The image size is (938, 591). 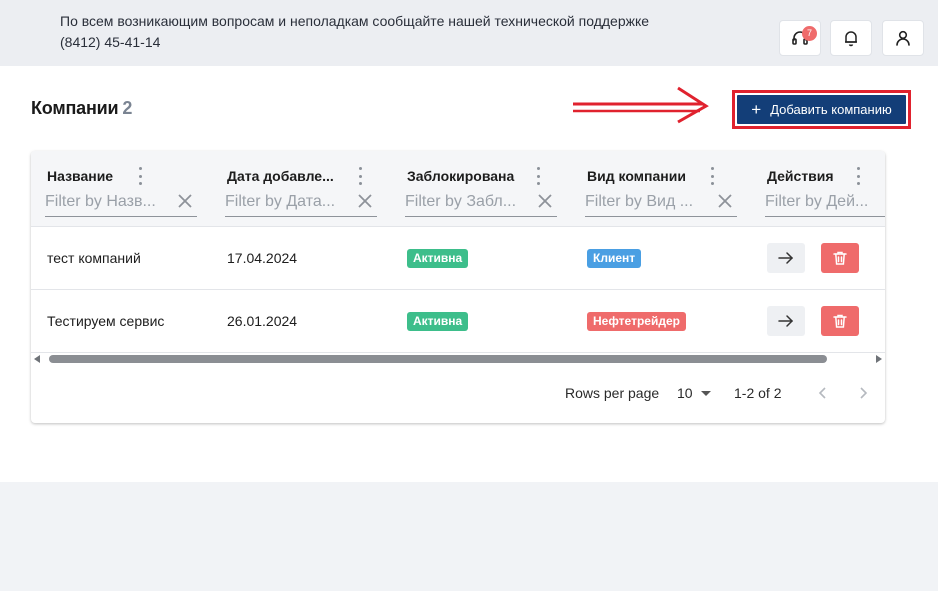 What do you see at coordinates (800, 176) in the screenshot?
I see `column-title: Действия` at bounding box center [800, 176].